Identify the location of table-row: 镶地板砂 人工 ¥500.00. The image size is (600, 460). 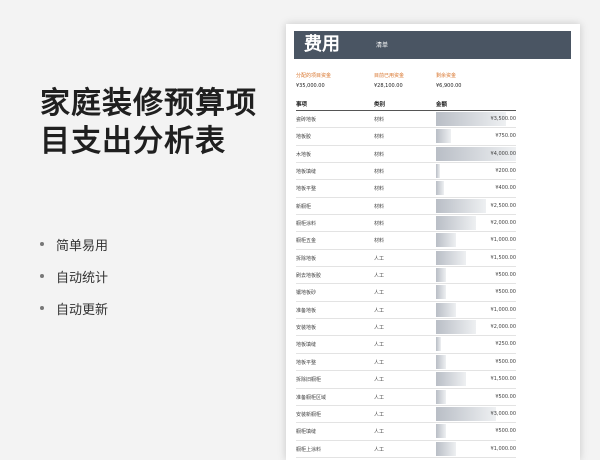
(406, 293).